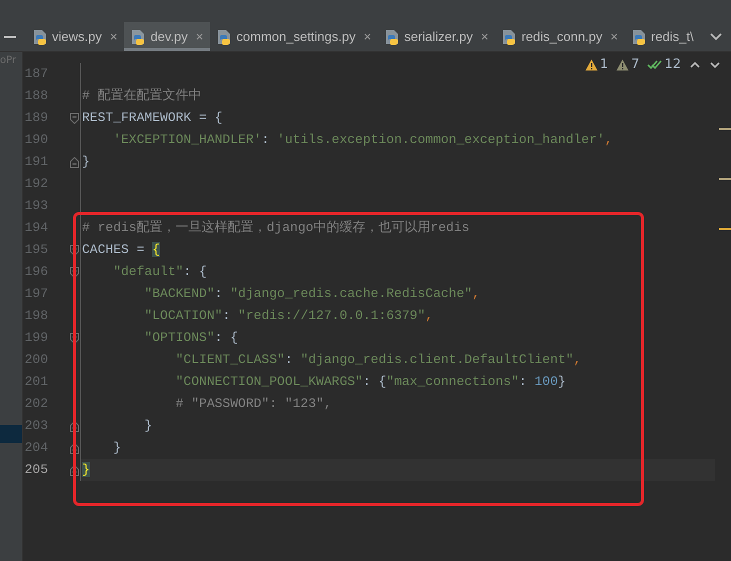  I want to click on file-tab: common_settings.py ×, so click(294, 36).